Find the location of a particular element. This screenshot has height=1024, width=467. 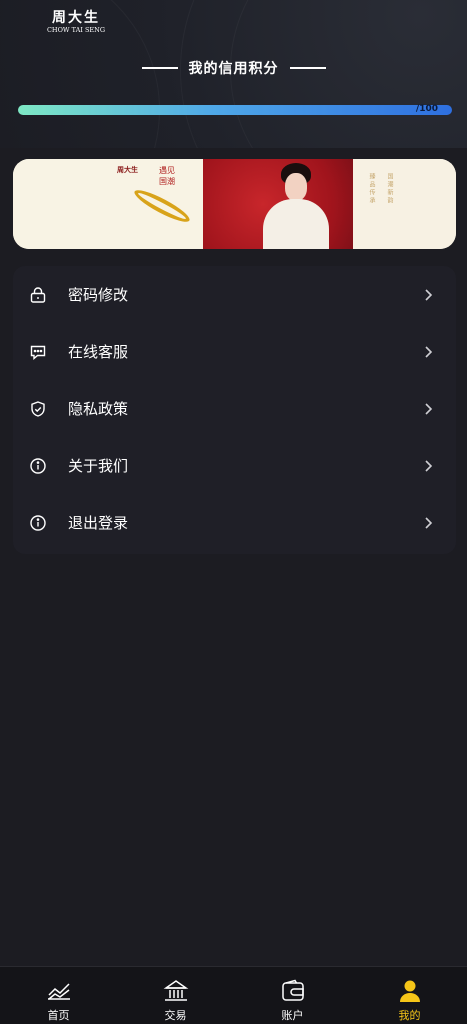

tab-label: 交易 is located at coordinates (175, 1015).